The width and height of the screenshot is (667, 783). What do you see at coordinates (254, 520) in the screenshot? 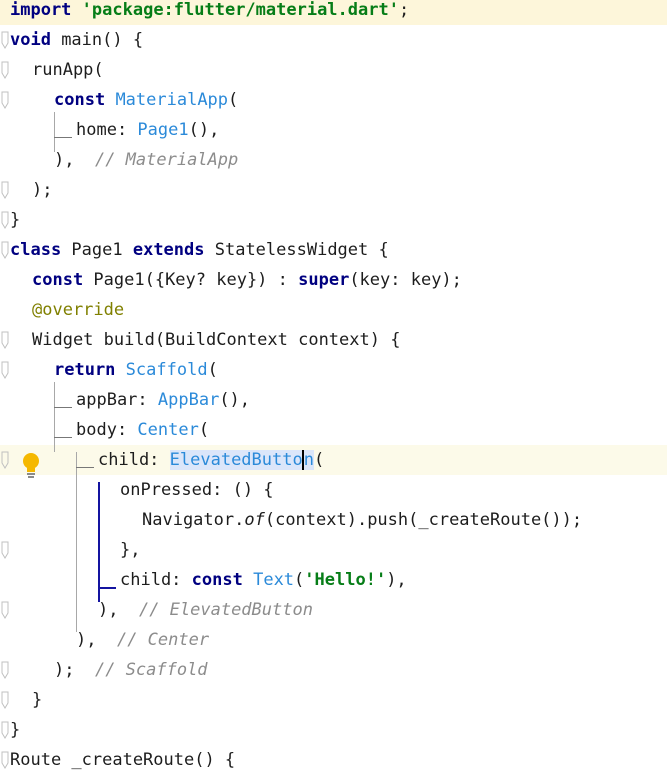
I see `code-token: of` at bounding box center [254, 520].